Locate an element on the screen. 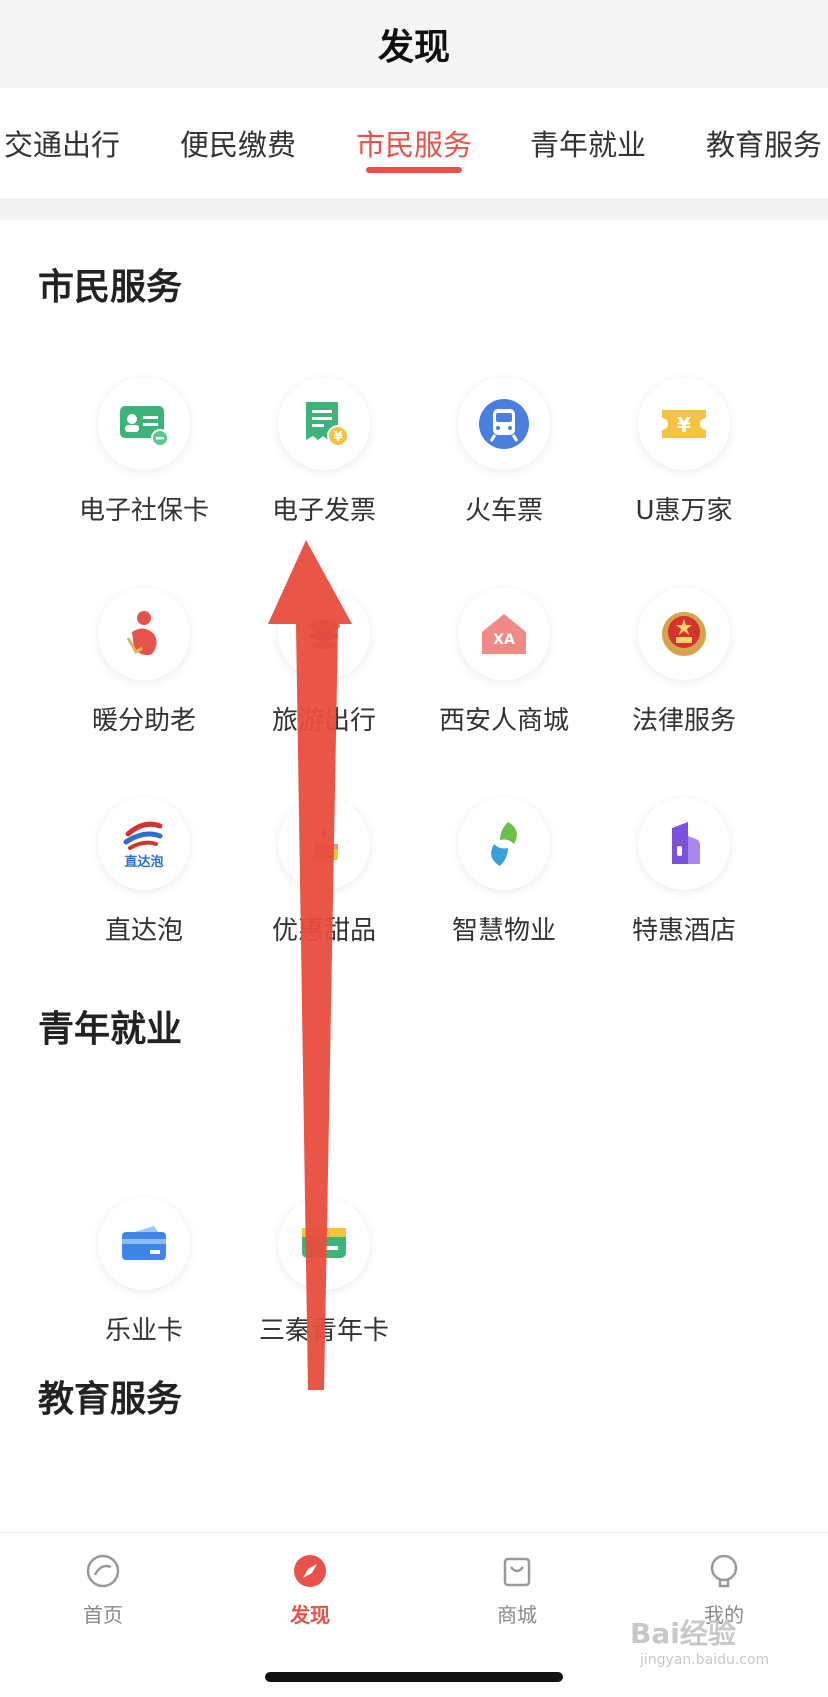  page-title: 发现 is located at coordinates (413, 47).